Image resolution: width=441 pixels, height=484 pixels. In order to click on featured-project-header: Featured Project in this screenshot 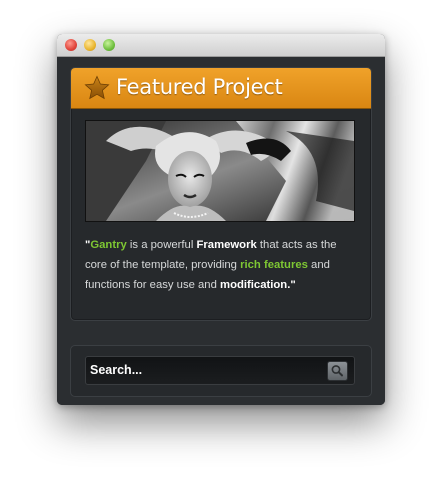, I will do `click(221, 88)`.